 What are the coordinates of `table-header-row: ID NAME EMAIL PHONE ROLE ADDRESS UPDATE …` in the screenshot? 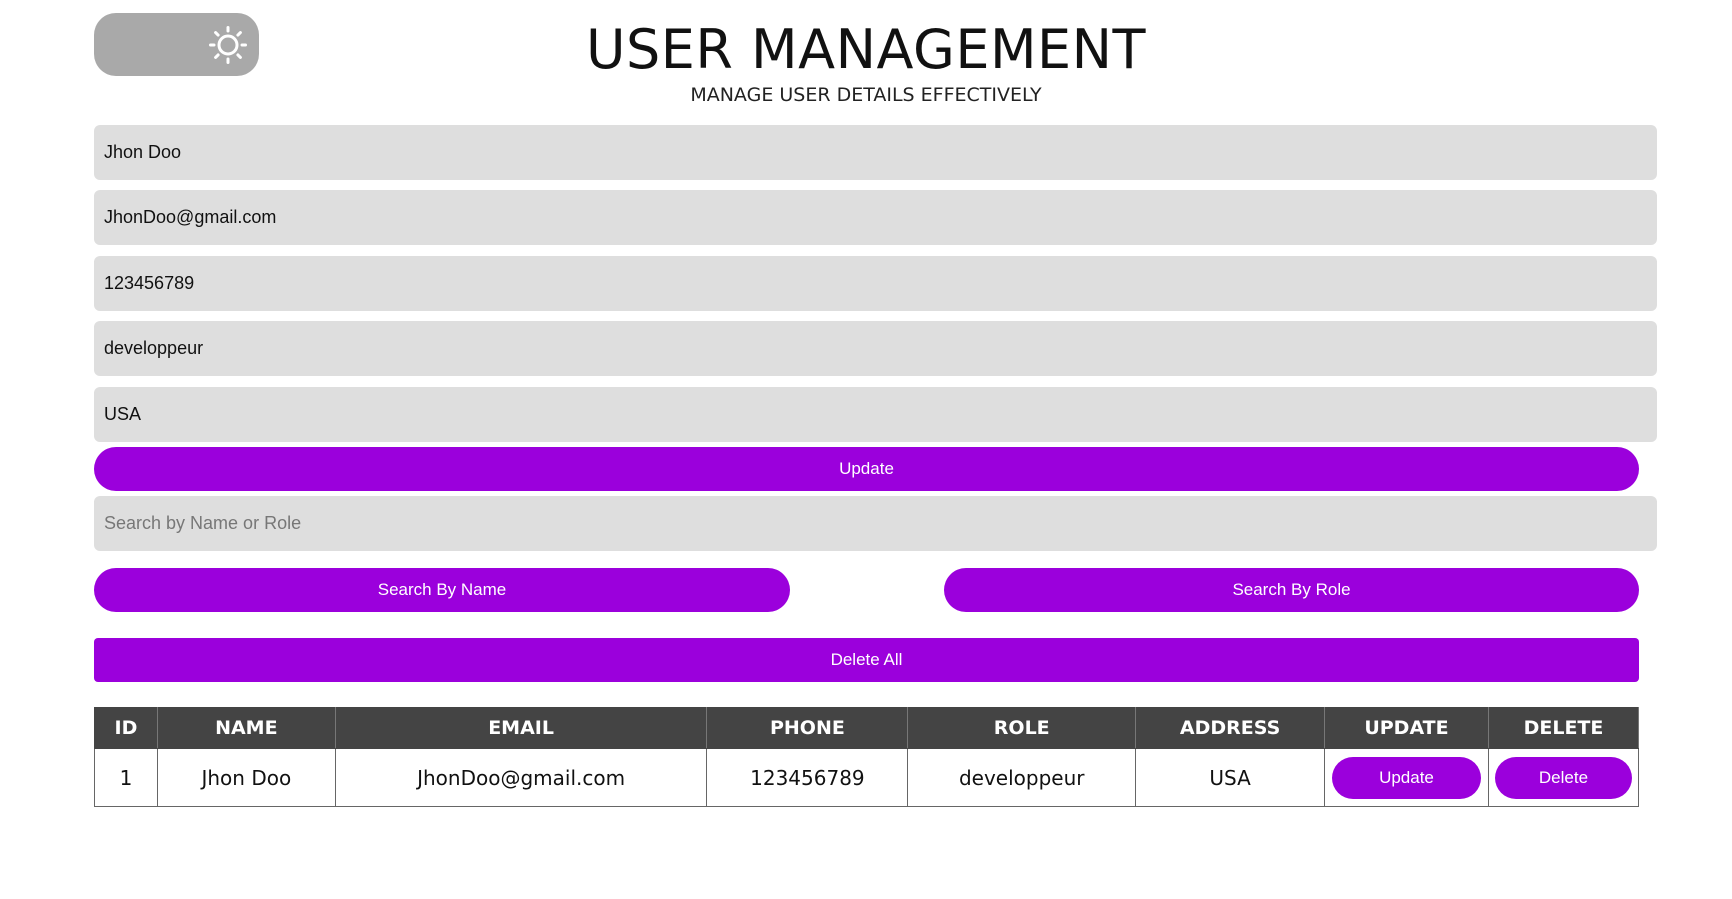 It's located at (867, 728).